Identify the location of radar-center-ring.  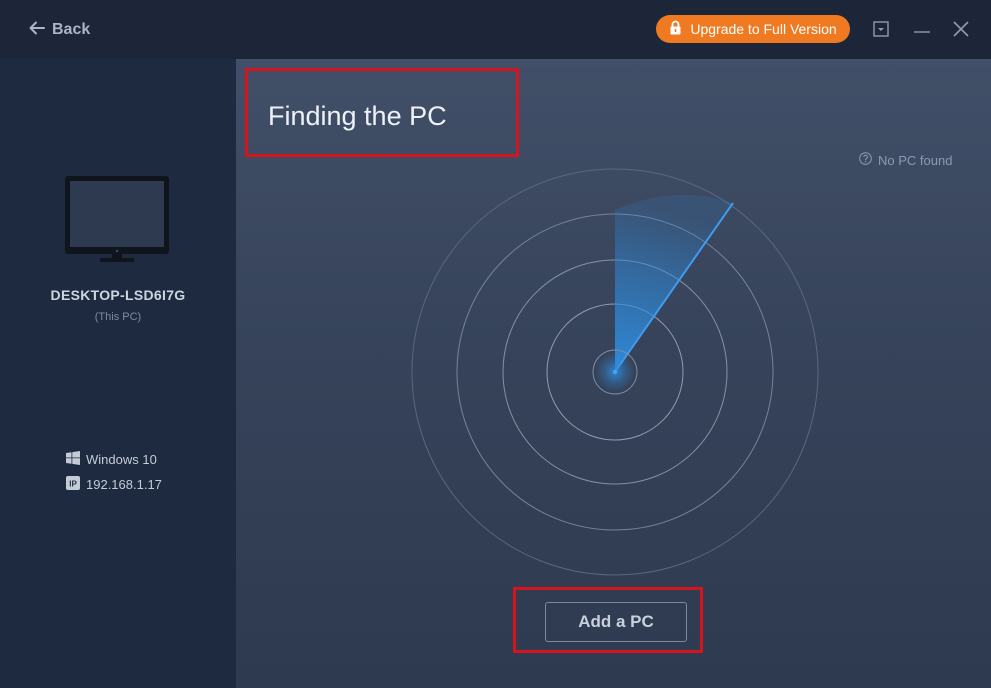
(615, 372).